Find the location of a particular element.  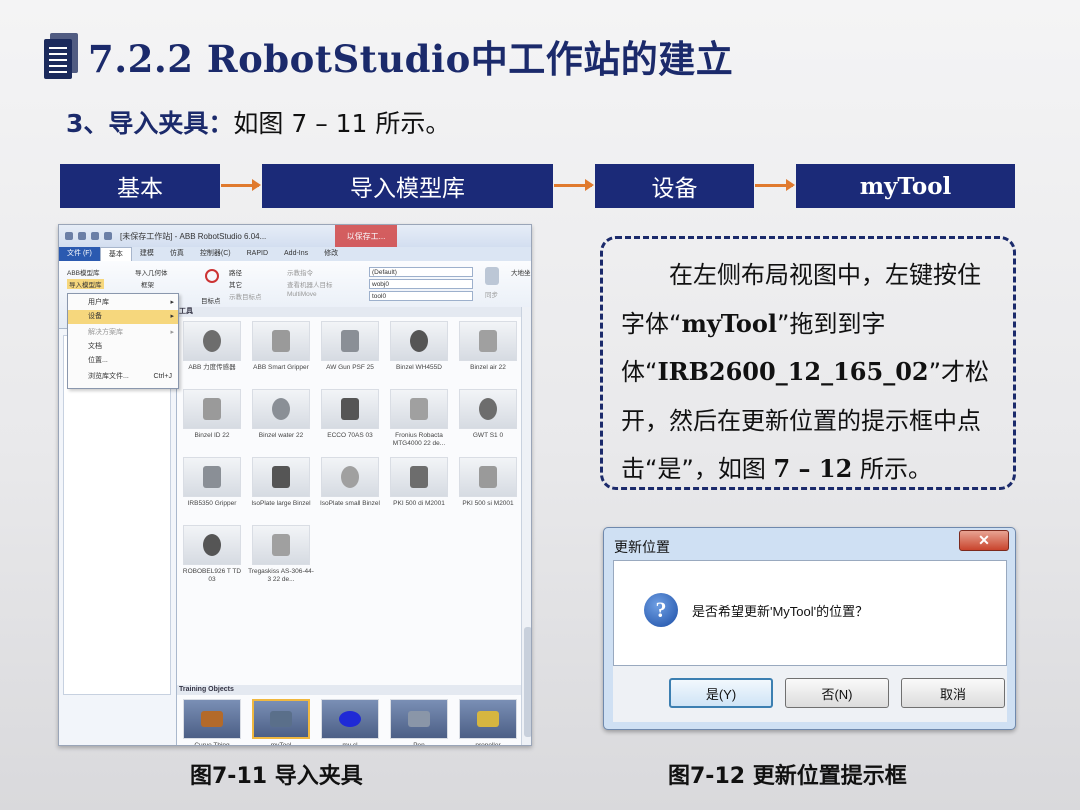

menu-item-equipment: 设备 ▸ is located at coordinates (123, 317).